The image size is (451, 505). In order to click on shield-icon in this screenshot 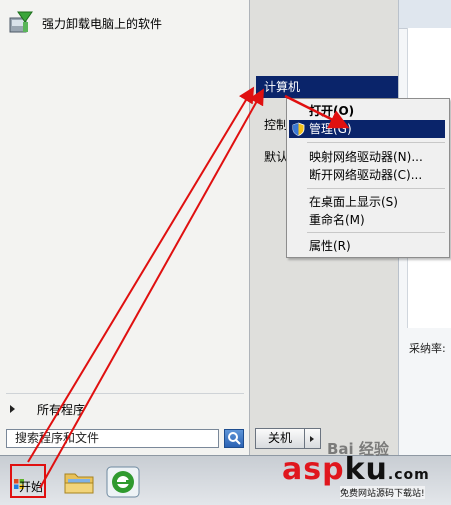, I will do `click(298, 129)`.